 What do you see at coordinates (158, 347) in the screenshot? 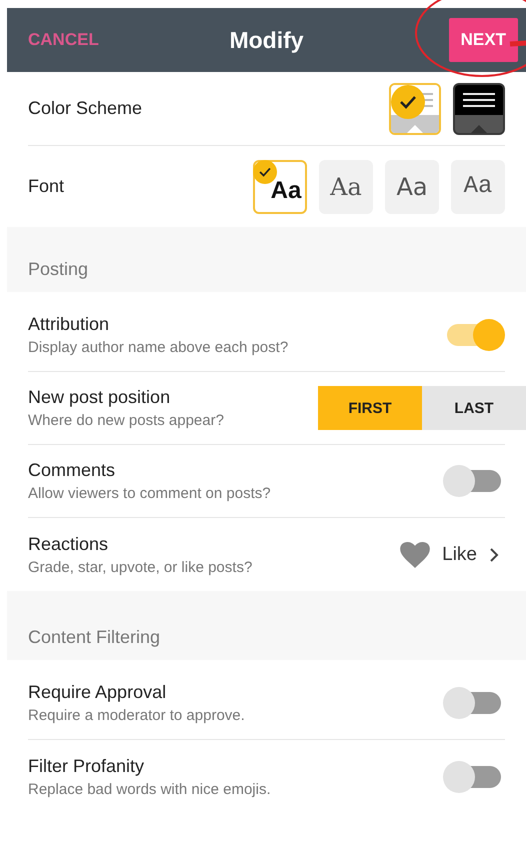
I see `setting-description: Display author name above each post?` at bounding box center [158, 347].